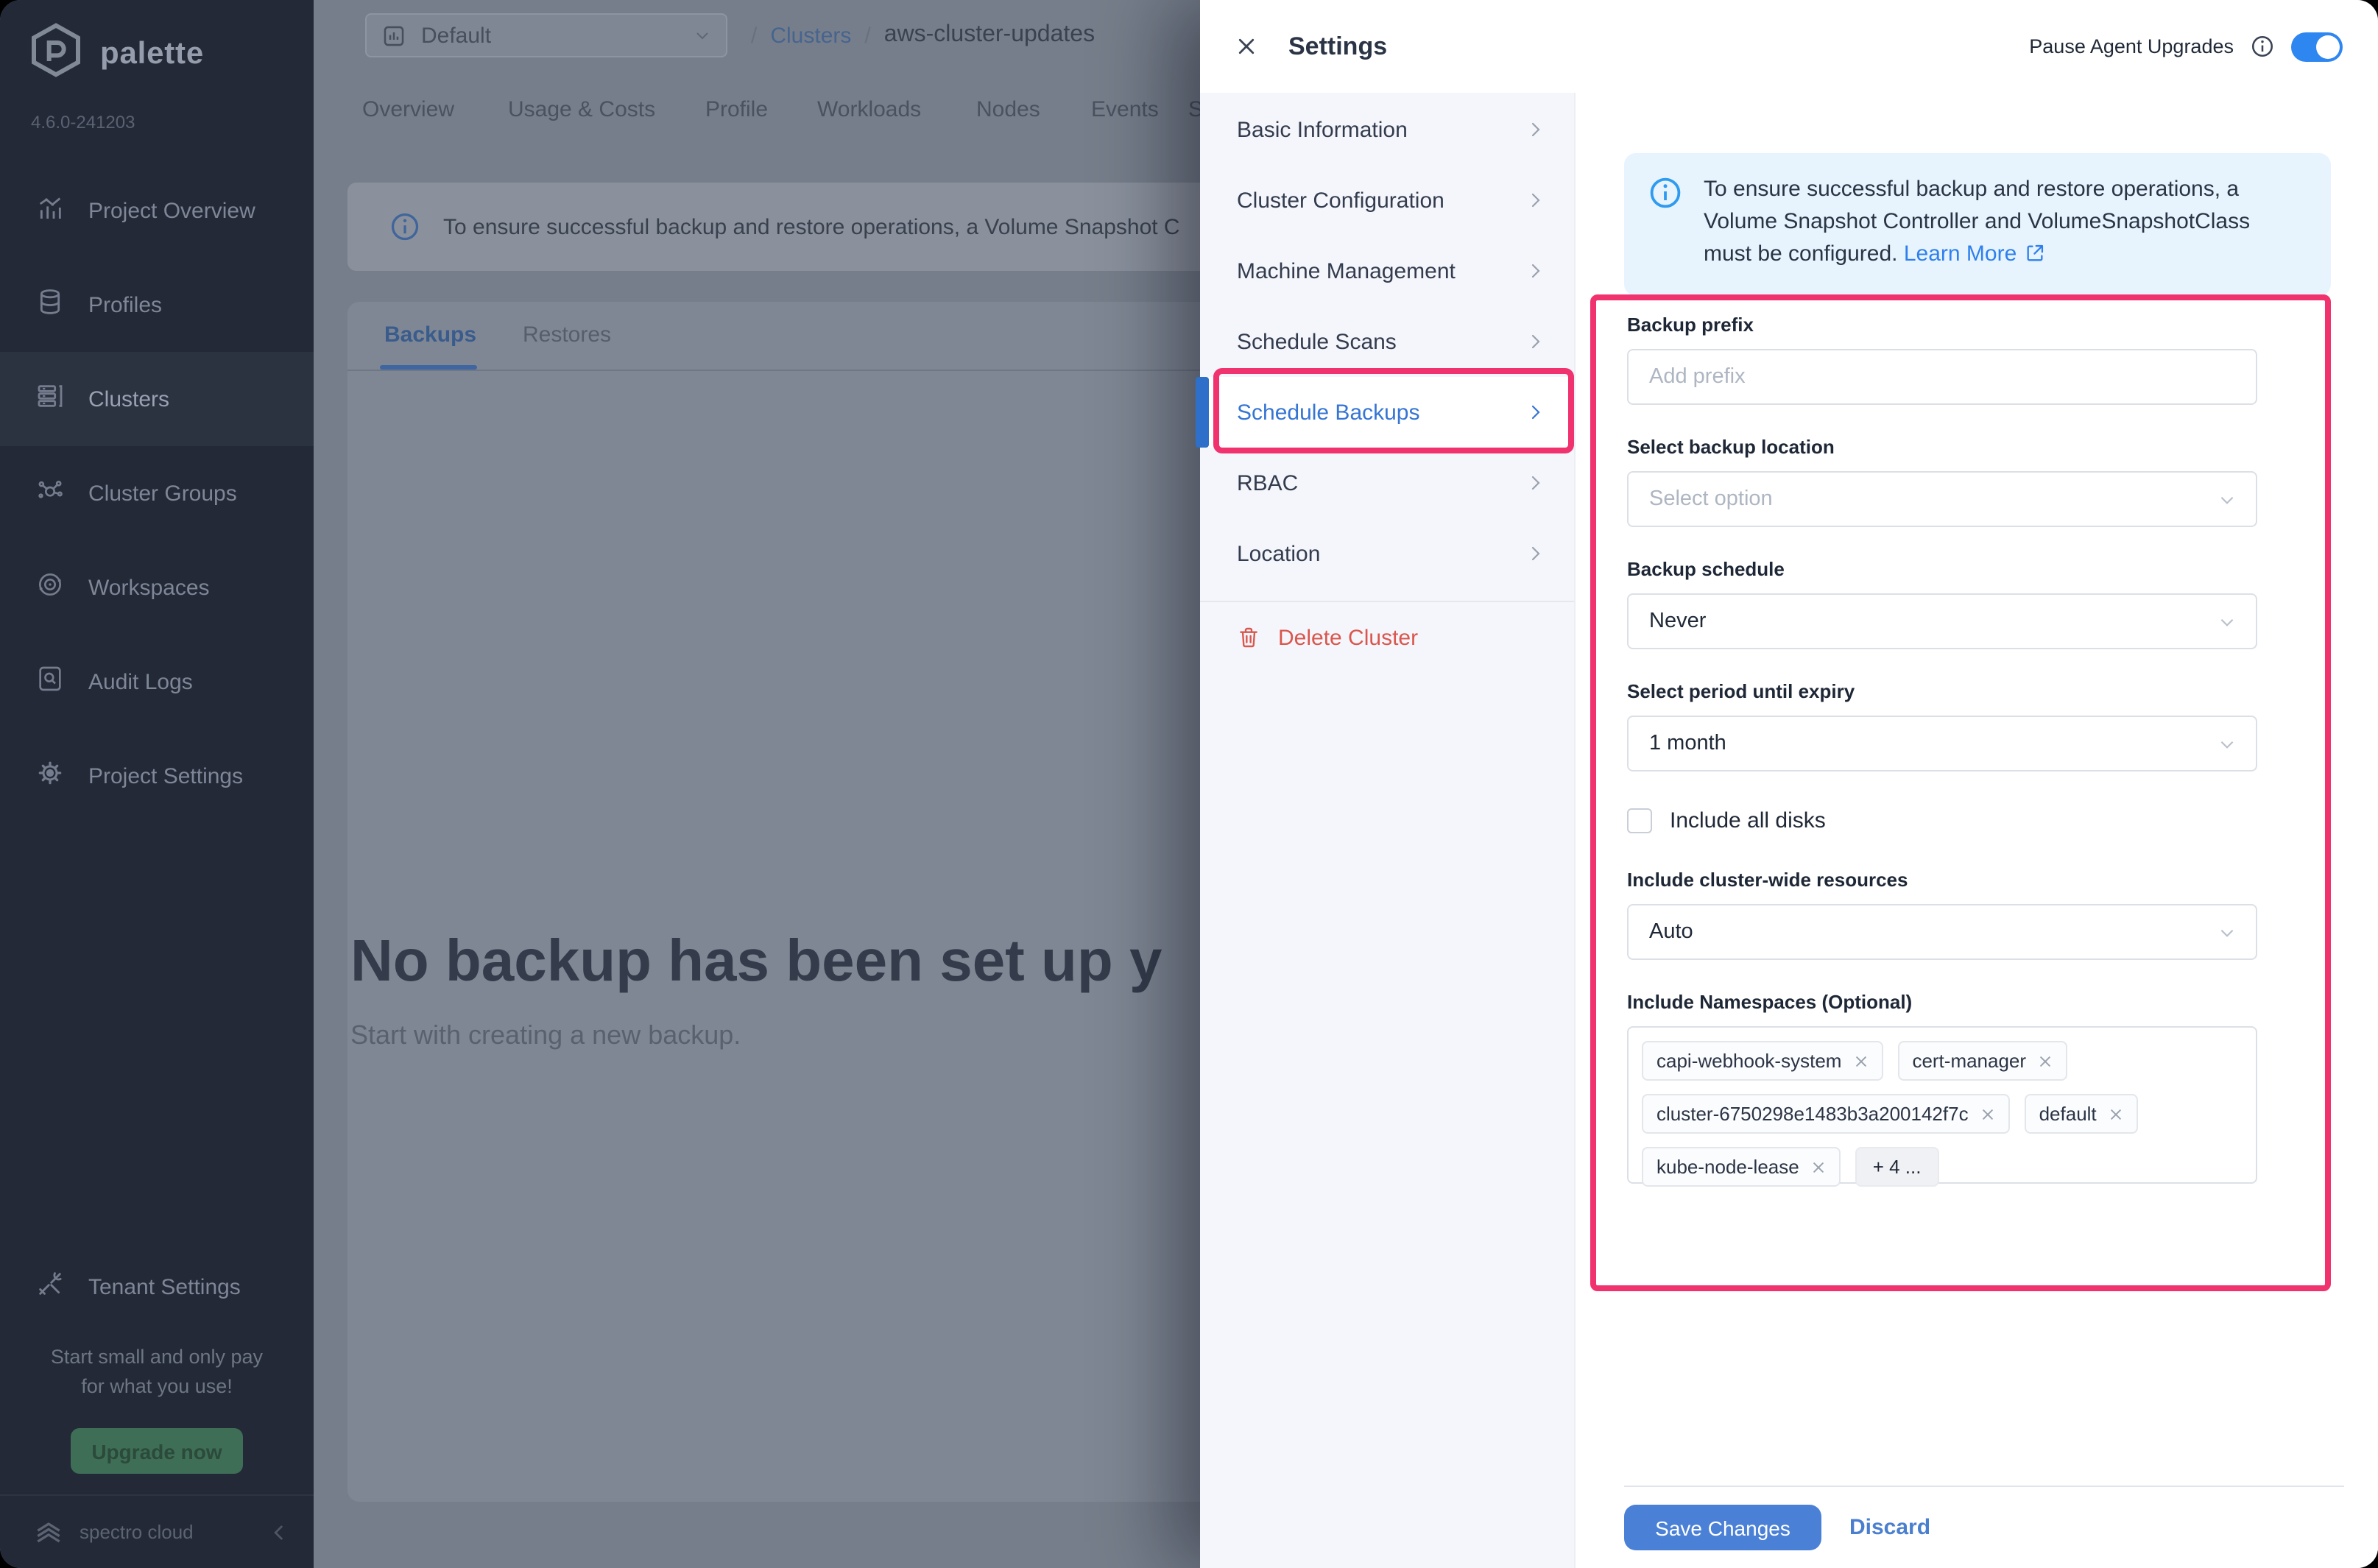 This screenshot has height=1568, width=2378. What do you see at coordinates (2034, 257) in the screenshot?
I see `external-link-icon` at bounding box center [2034, 257].